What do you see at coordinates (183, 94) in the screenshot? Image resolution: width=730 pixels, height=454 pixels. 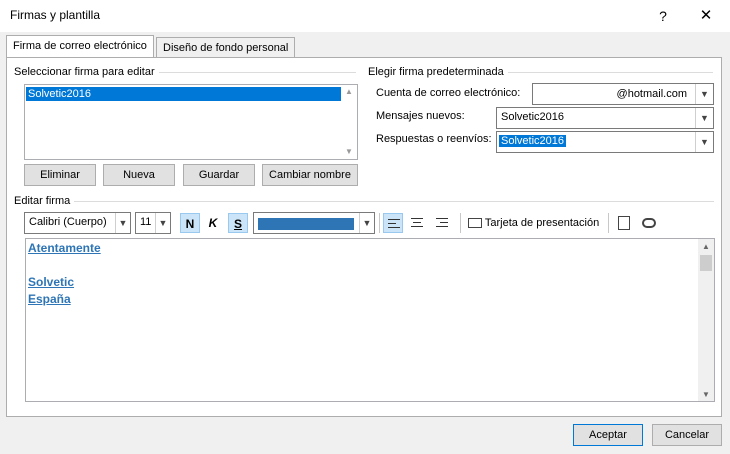 I see `list-item: Solvetic2016` at bounding box center [183, 94].